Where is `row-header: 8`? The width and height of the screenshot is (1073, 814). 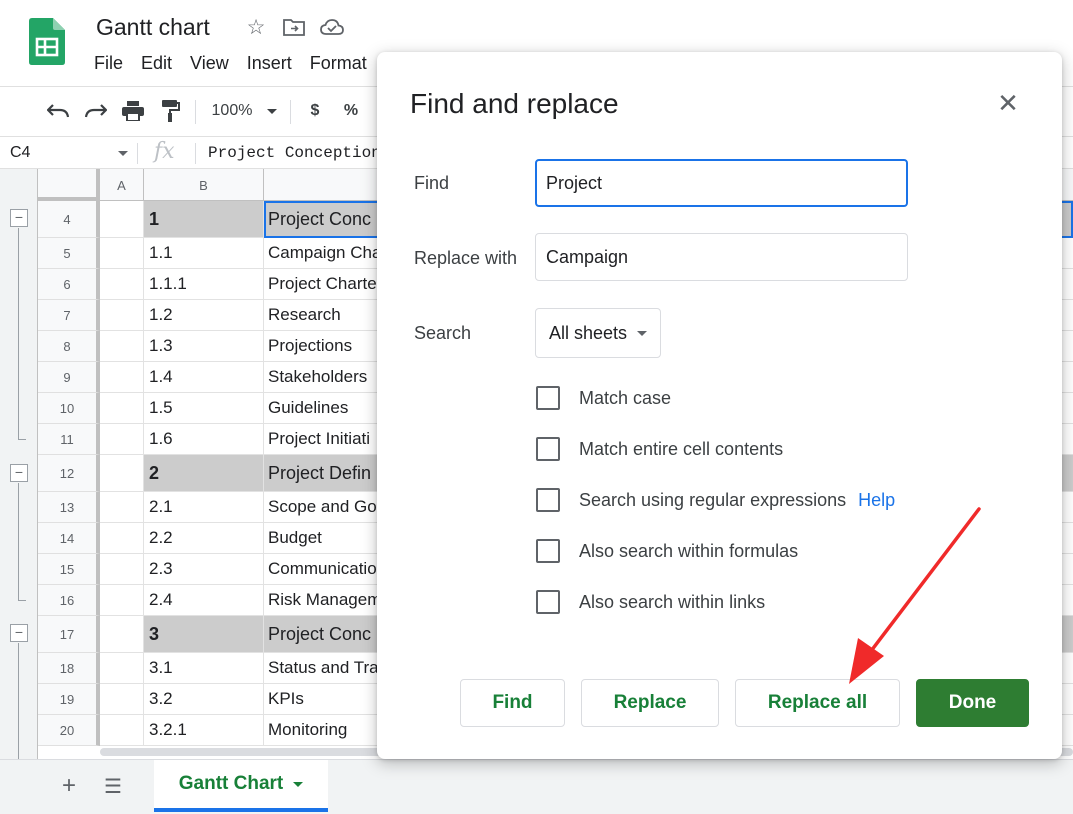 row-header: 8 is located at coordinates (69, 346).